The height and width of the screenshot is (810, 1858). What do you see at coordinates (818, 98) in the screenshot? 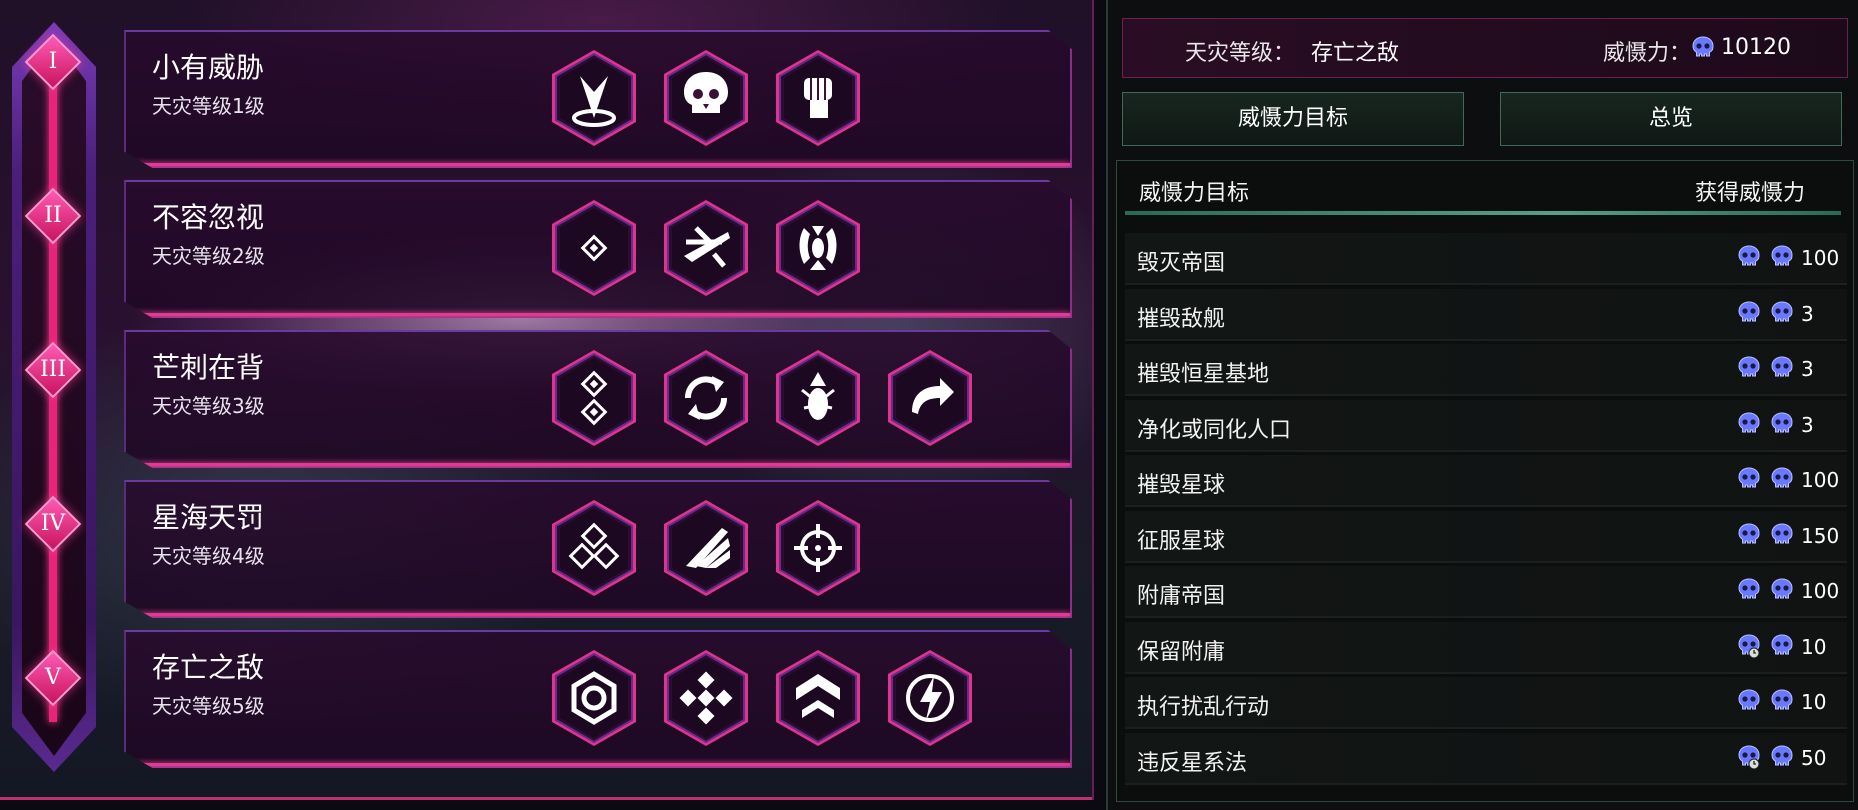
I see `fist-icon` at bounding box center [818, 98].